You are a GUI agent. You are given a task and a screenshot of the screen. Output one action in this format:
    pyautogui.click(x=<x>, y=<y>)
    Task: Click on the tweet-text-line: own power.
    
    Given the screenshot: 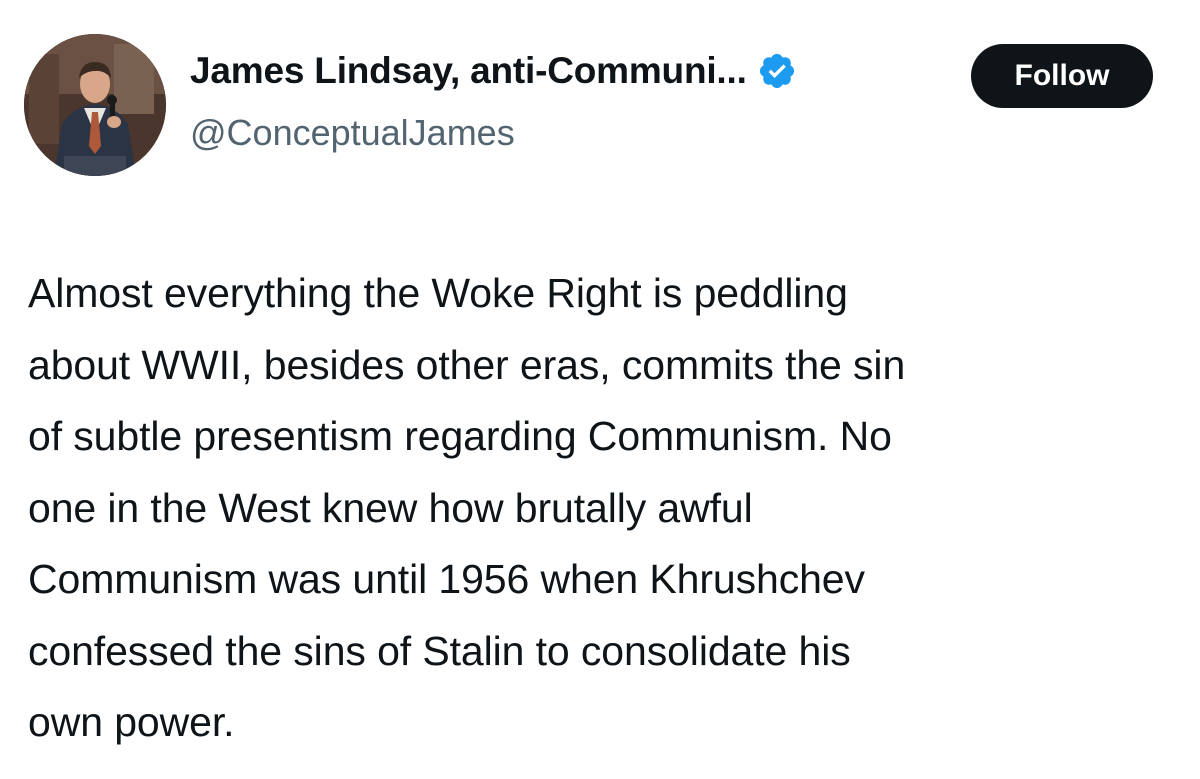 What is the action you would take?
    pyautogui.click(x=131, y=722)
    